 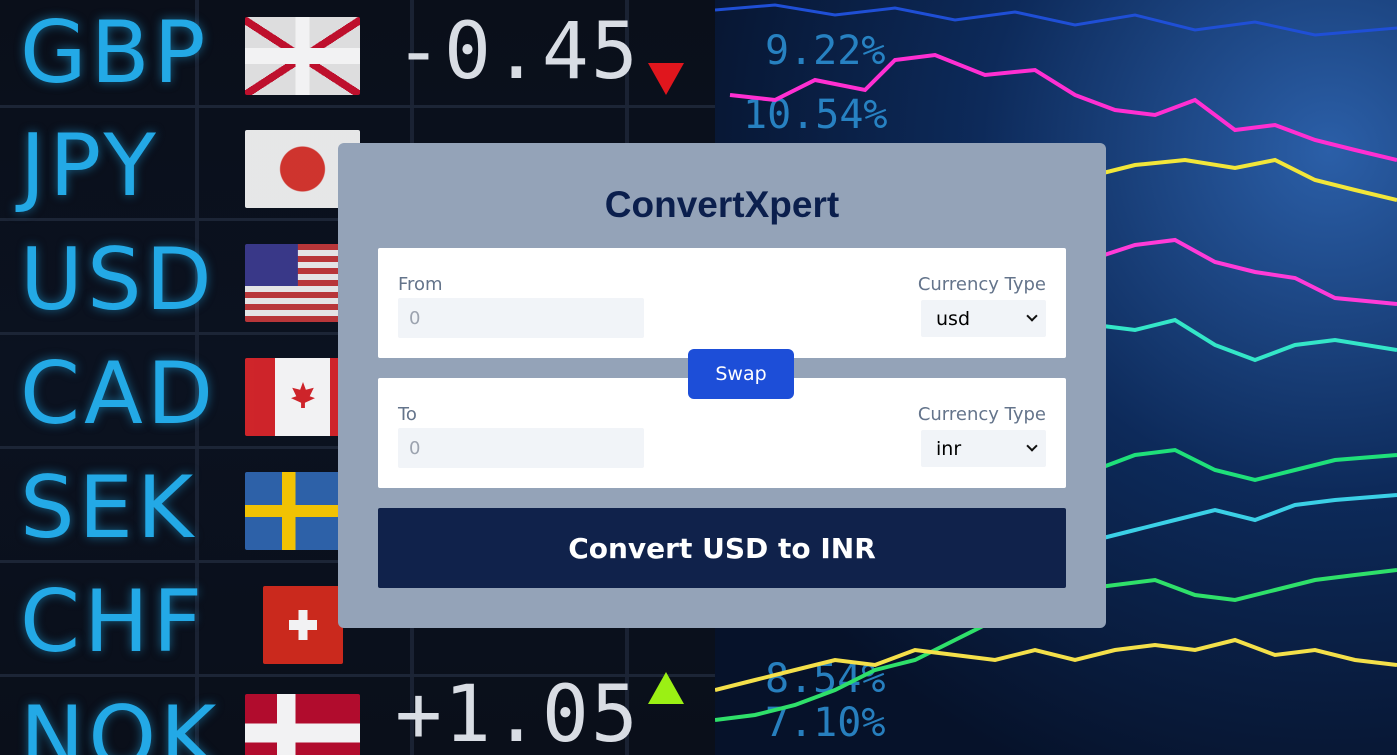 What do you see at coordinates (949, 448) in the screenshot?
I see `to-currency-value: inr` at bounding box center [949, 448].